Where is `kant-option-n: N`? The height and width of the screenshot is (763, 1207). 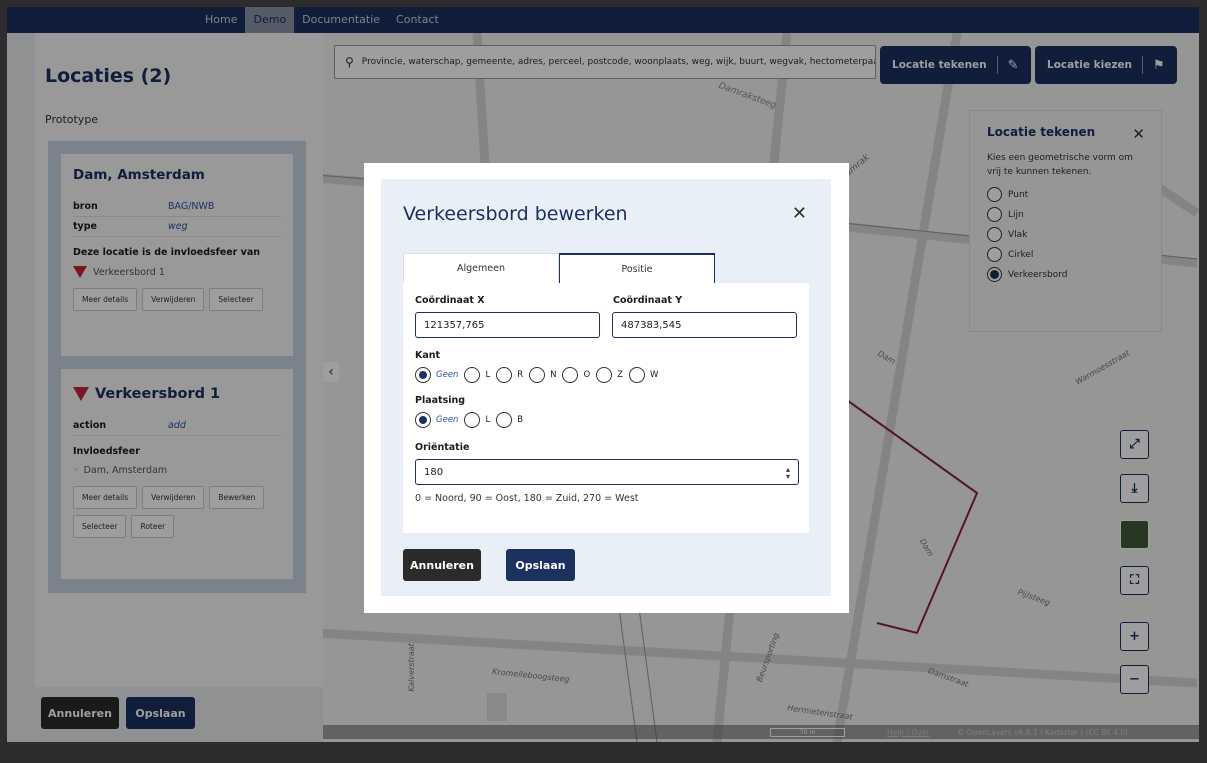 kant-option-n: N is located at coordinates (542, 375).